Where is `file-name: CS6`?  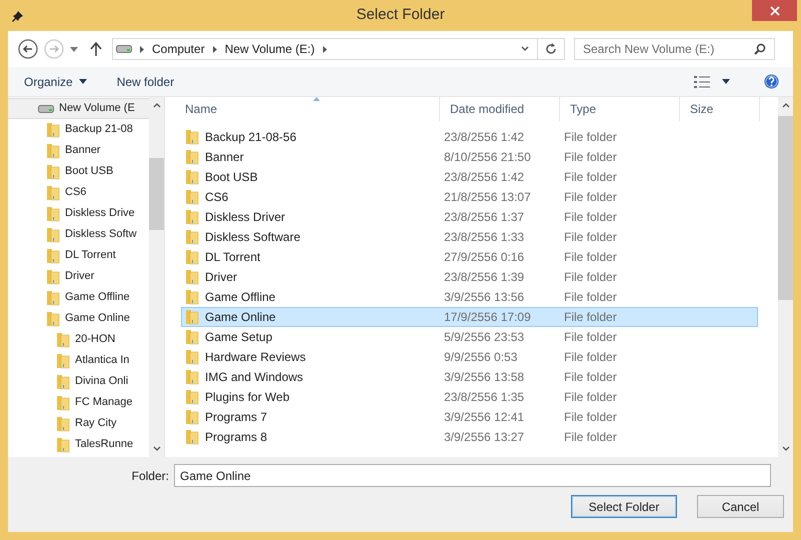
file-name: CS6 is located at coordinates (216, 197).